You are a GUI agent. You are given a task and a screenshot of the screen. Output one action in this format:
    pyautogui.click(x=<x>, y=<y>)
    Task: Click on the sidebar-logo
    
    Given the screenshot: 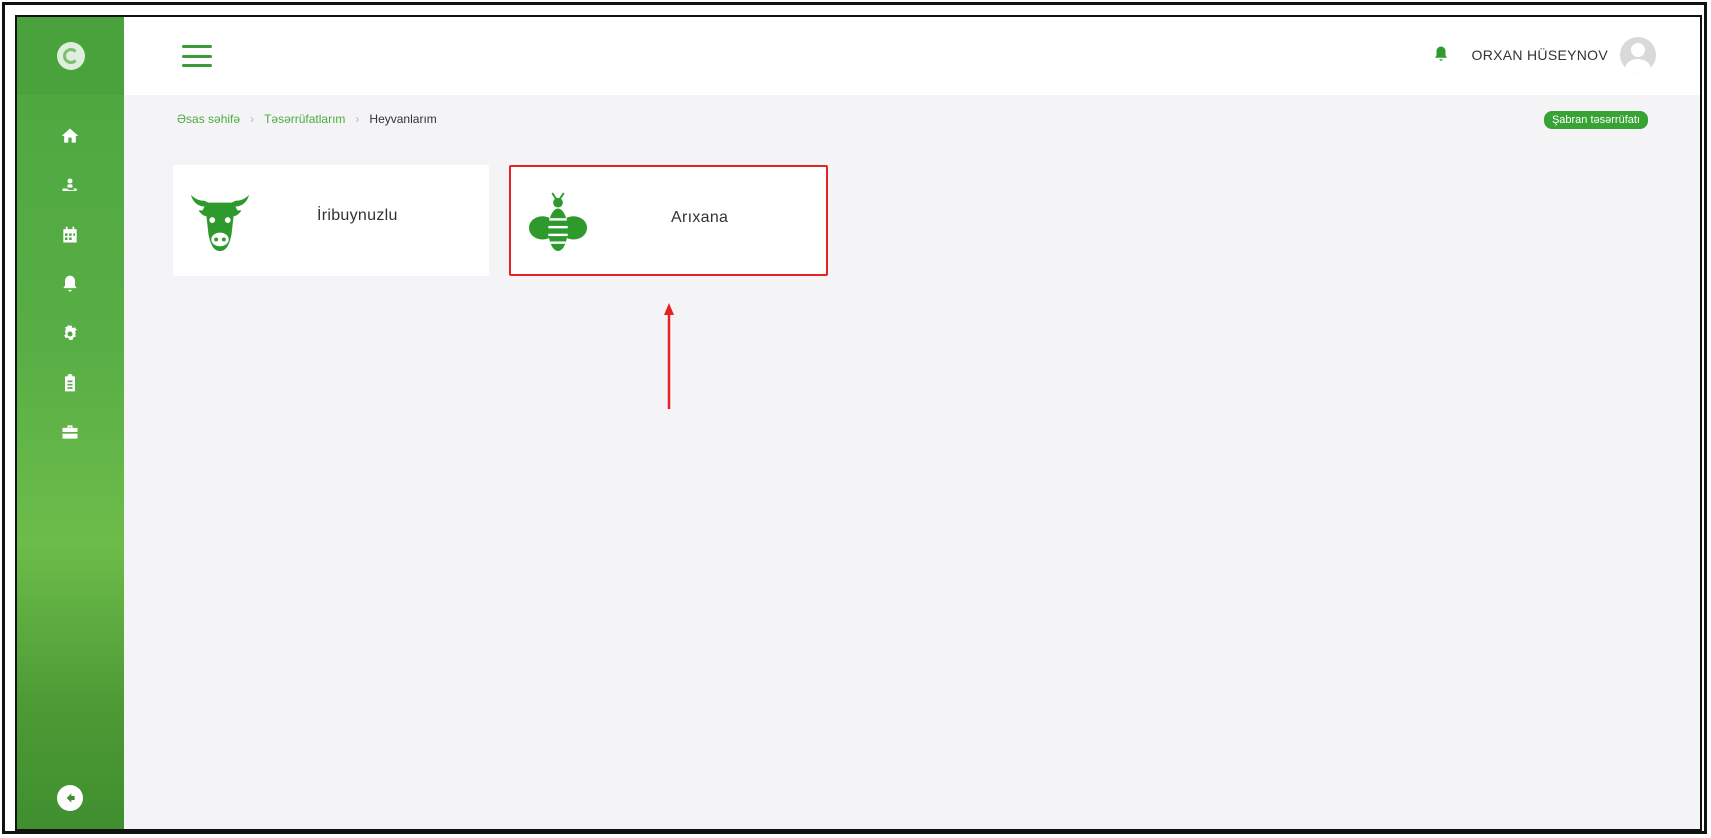 What is the action you would take?
    pyautogui.click(x=70, y=56)
    